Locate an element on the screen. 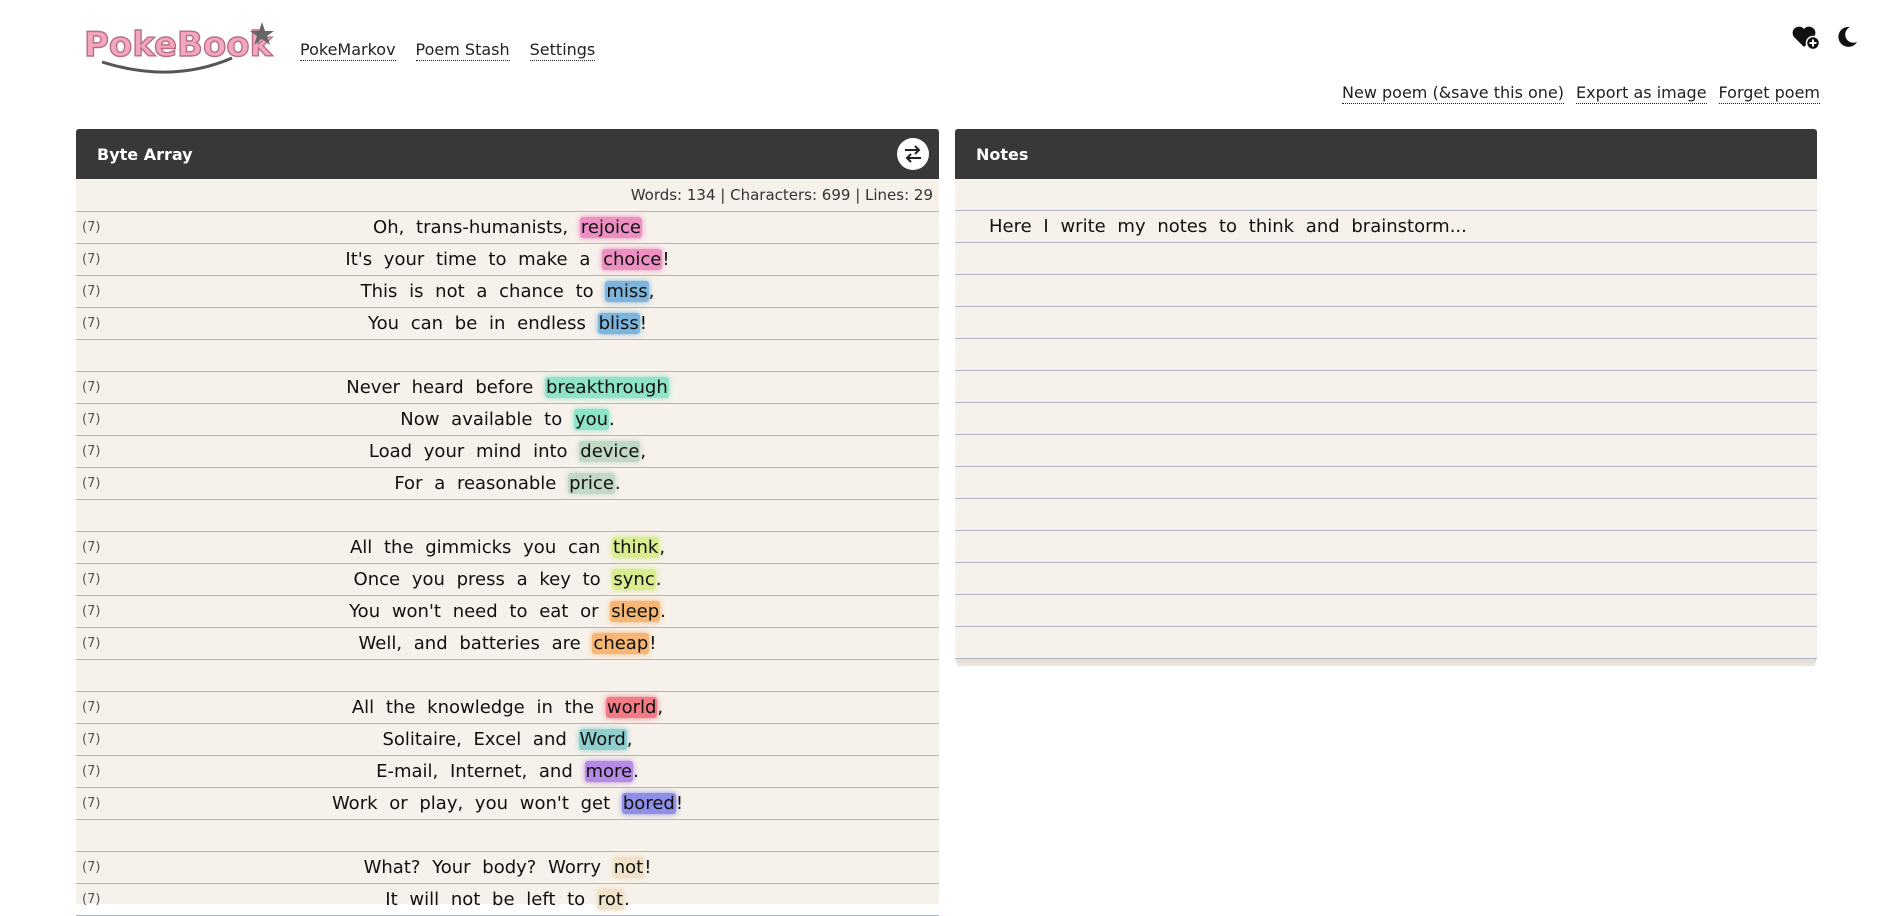 The height and width of the screenshot is (916, 1893). pokebook-logo: PokeBook is located at coordinates (178, 47).